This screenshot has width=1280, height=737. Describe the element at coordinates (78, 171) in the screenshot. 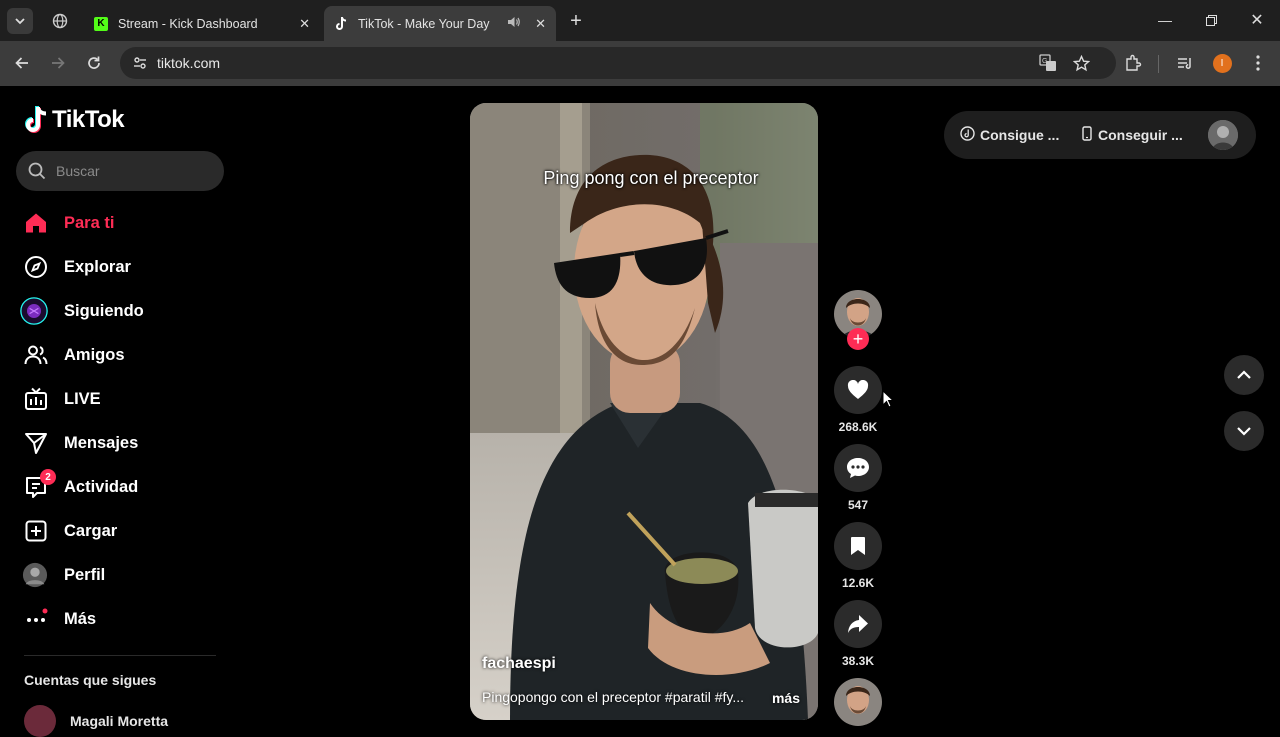

I see `search-placeholder: Buscar` at that location.